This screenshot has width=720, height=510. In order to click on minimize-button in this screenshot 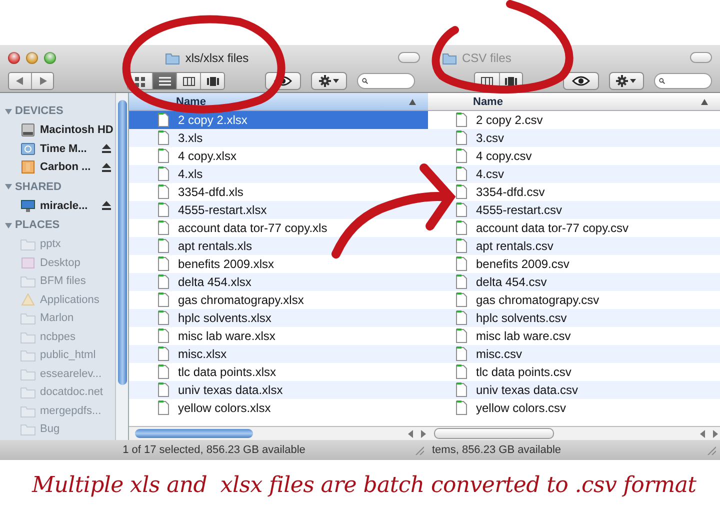, I will do `click(32, 58)`.